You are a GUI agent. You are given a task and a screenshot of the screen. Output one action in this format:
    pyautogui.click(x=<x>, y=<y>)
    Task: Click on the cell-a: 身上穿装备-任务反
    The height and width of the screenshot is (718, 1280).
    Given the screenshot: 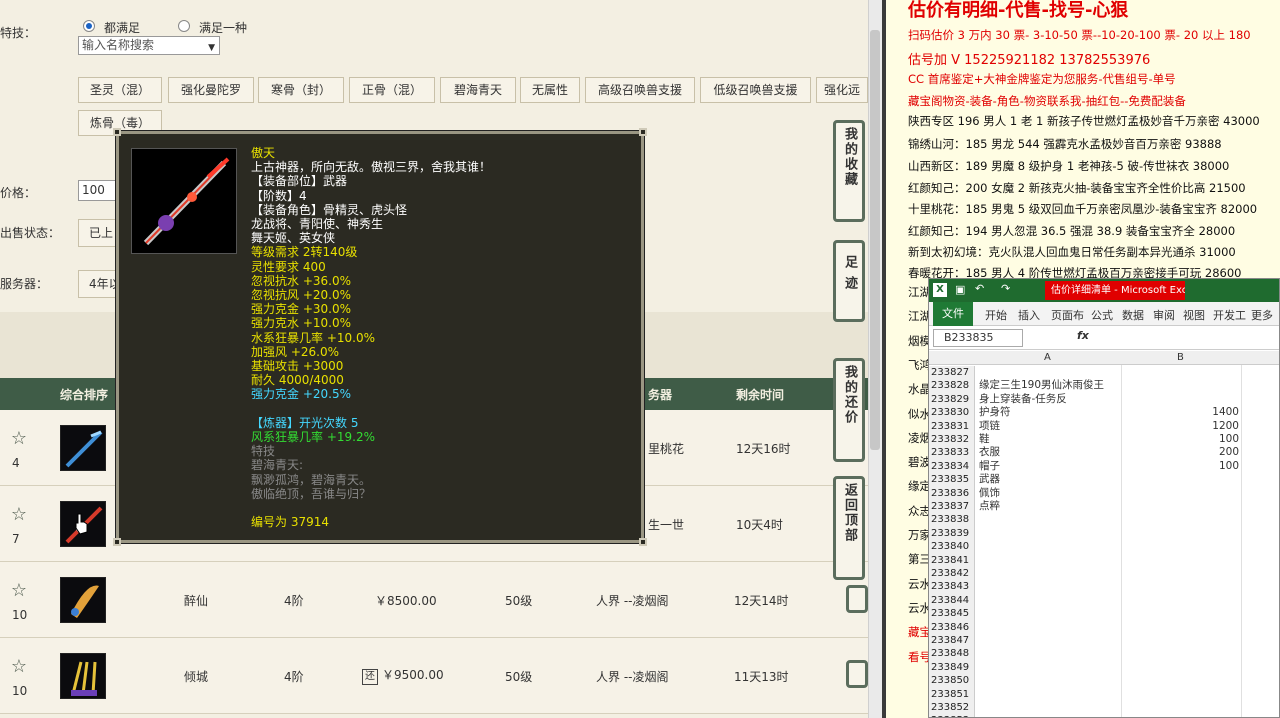 What is the action you would take?
    pyautogui.click(x=1023, y=399)
    